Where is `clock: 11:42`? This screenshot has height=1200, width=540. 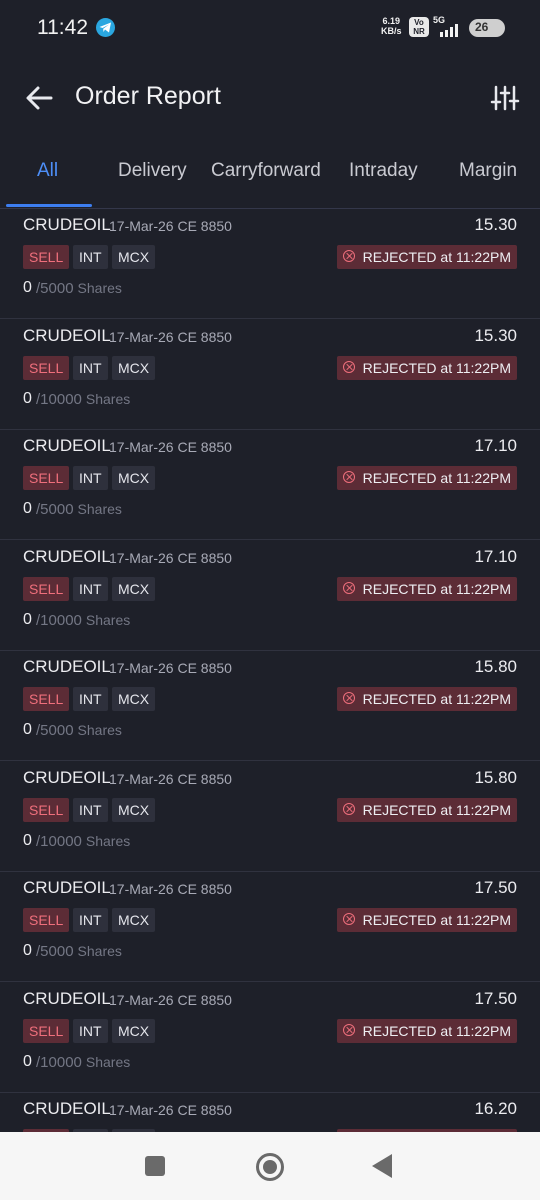 clock: 11:42 is located at coordinates (62, 27).